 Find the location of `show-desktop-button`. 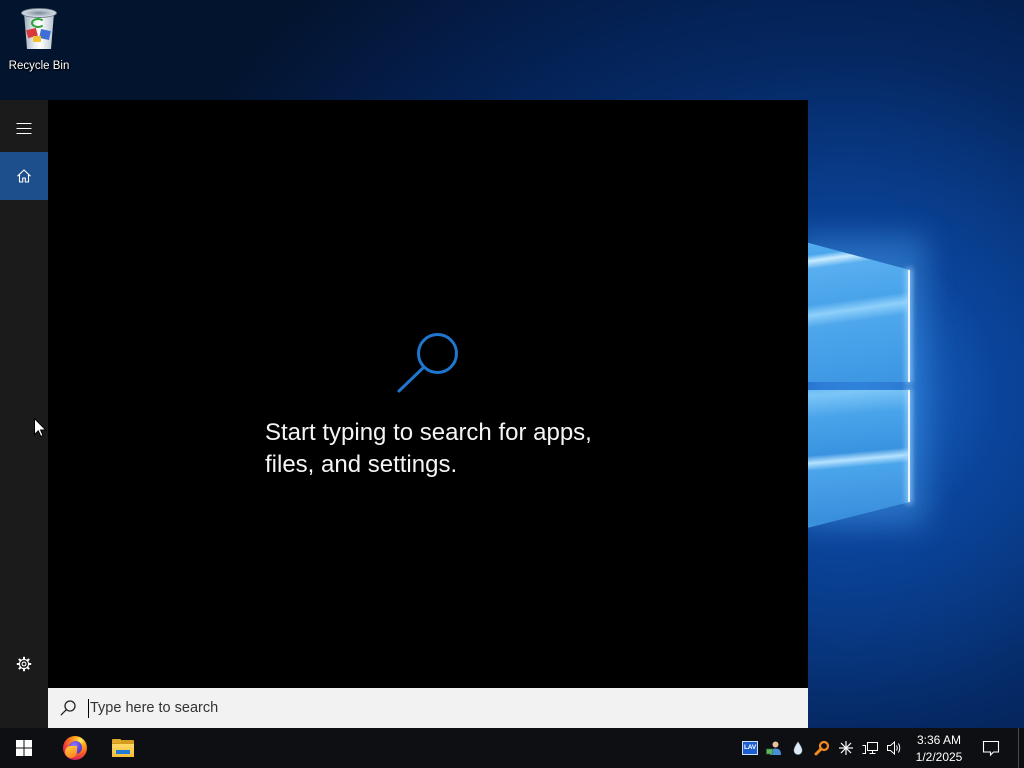

show-desktop-button is located at coordinates (1021, 748).